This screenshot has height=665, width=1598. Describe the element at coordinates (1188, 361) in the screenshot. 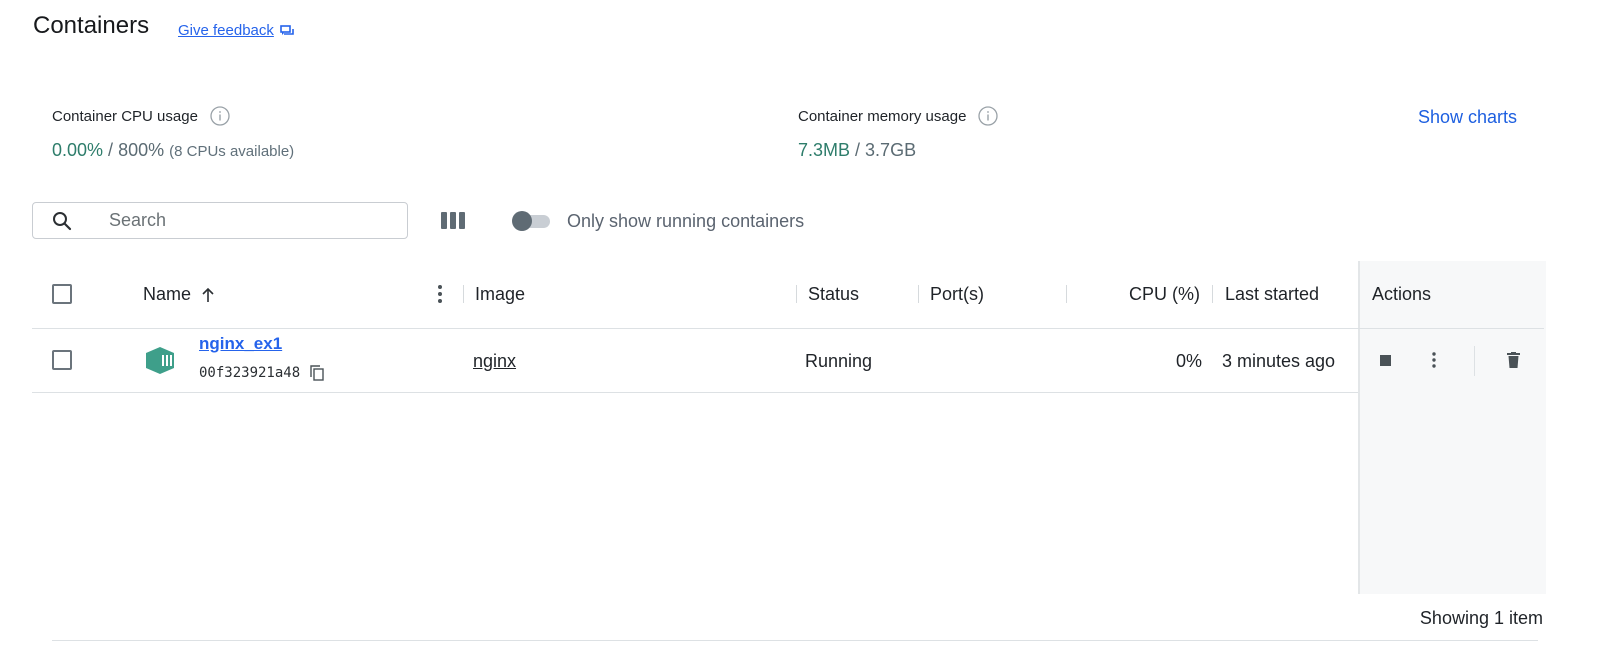

I see `cpu-percent-text: 0%` at that location.